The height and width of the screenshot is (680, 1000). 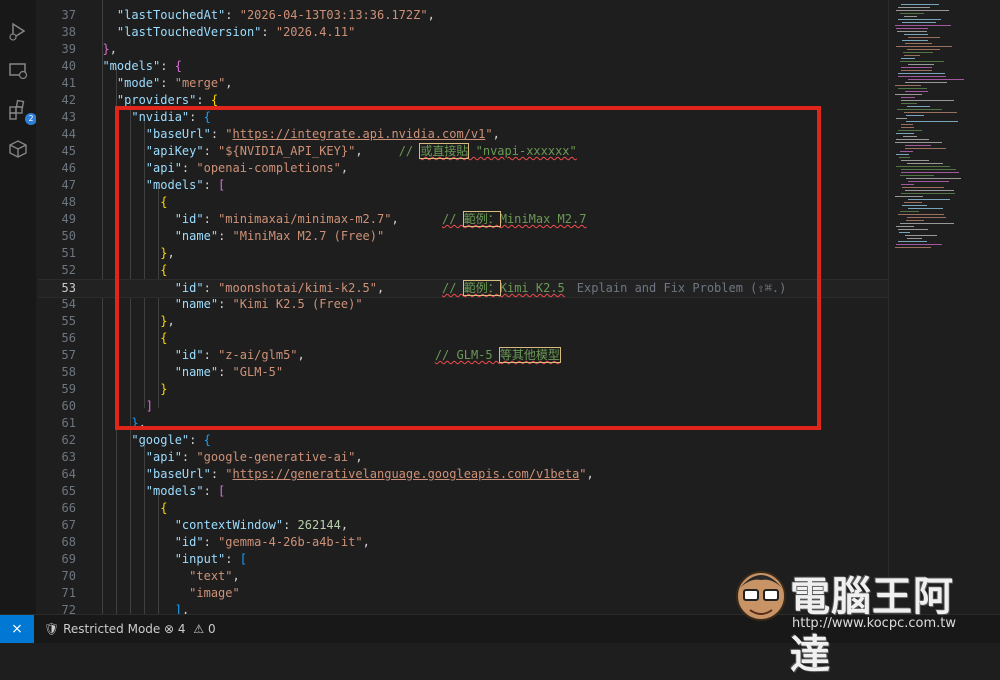 I want to click on code-token: "baseUrl", so click(x=178, y=474).